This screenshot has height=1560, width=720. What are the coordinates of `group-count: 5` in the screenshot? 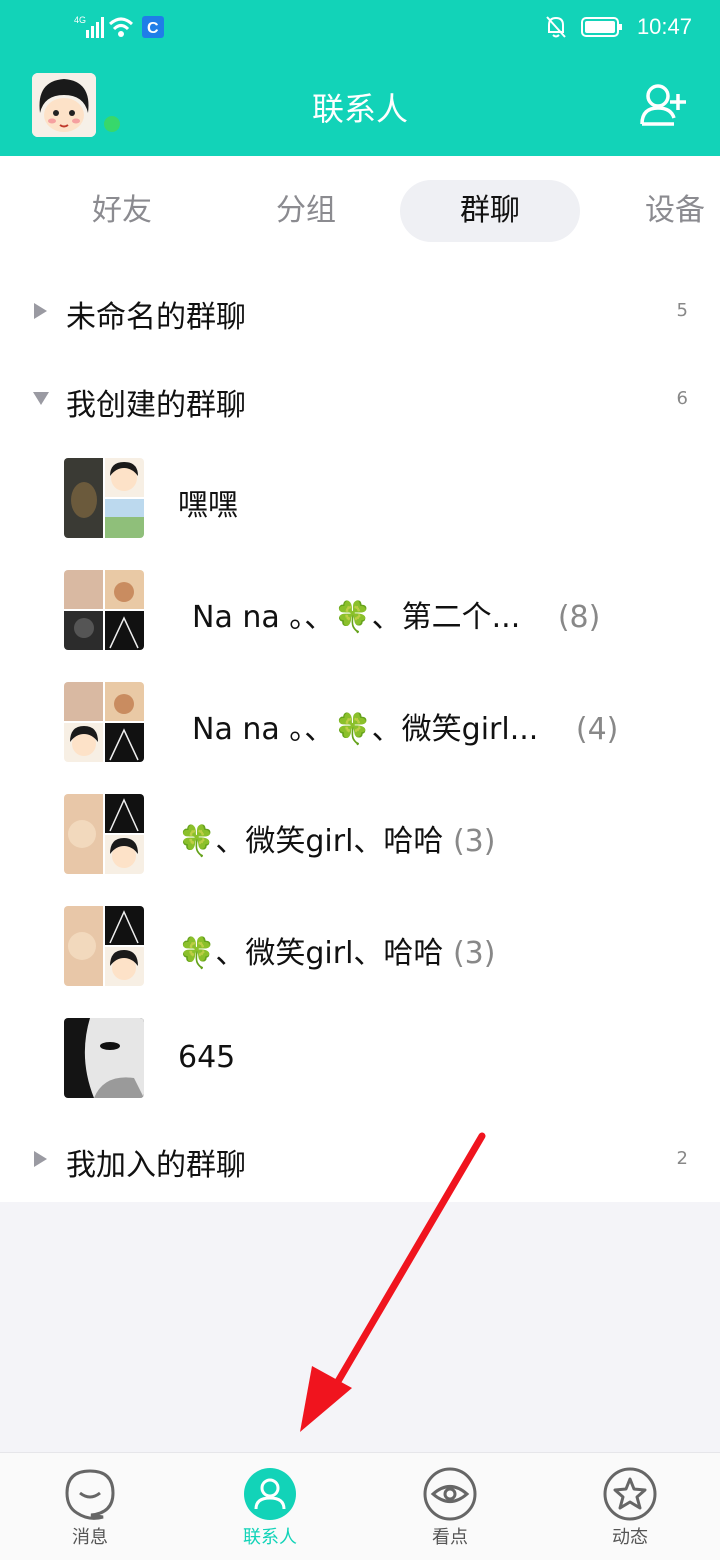 It's located at (682, 310).